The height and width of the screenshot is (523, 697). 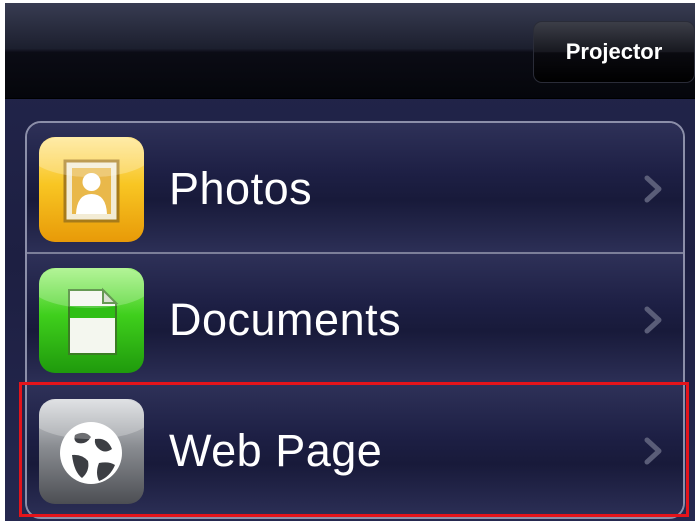 What do you see at coordinates (276, 450) in the screenshot?
I see `menu-item-label: Web Page` at bounding box center [276, 450].